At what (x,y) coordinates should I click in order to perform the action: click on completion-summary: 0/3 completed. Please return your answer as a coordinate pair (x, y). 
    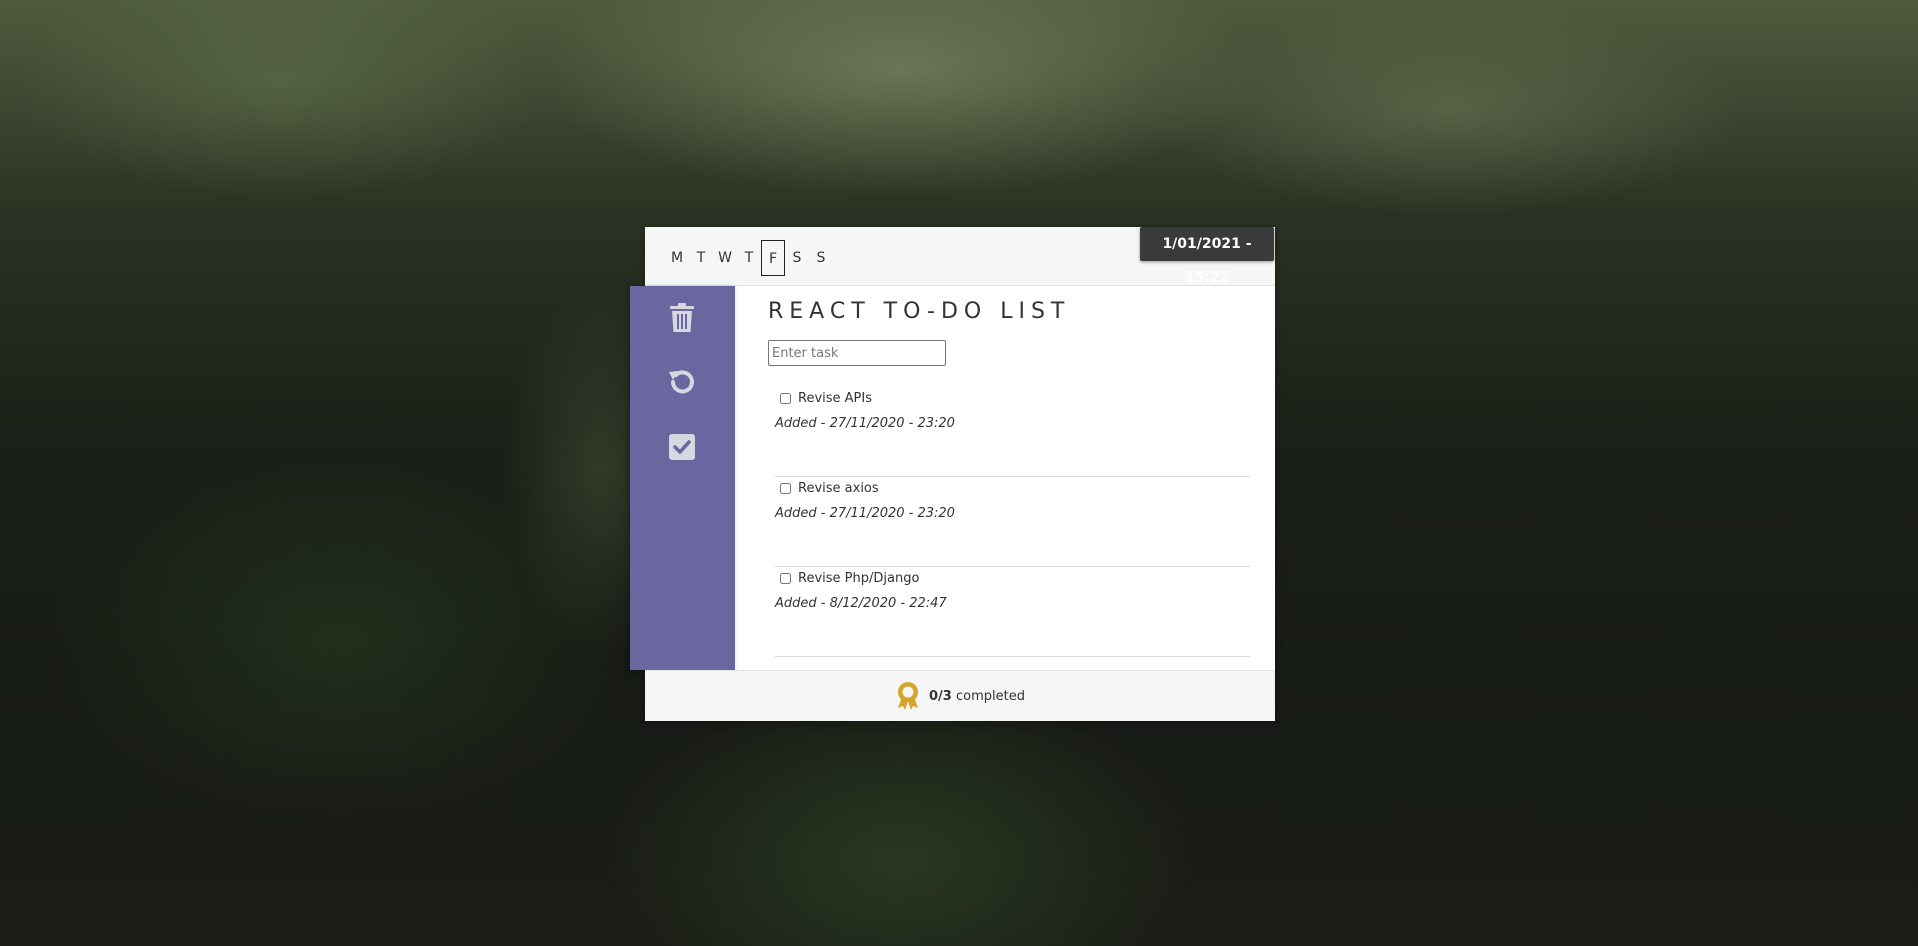
    Looking at the image, I should click on (977, 696).